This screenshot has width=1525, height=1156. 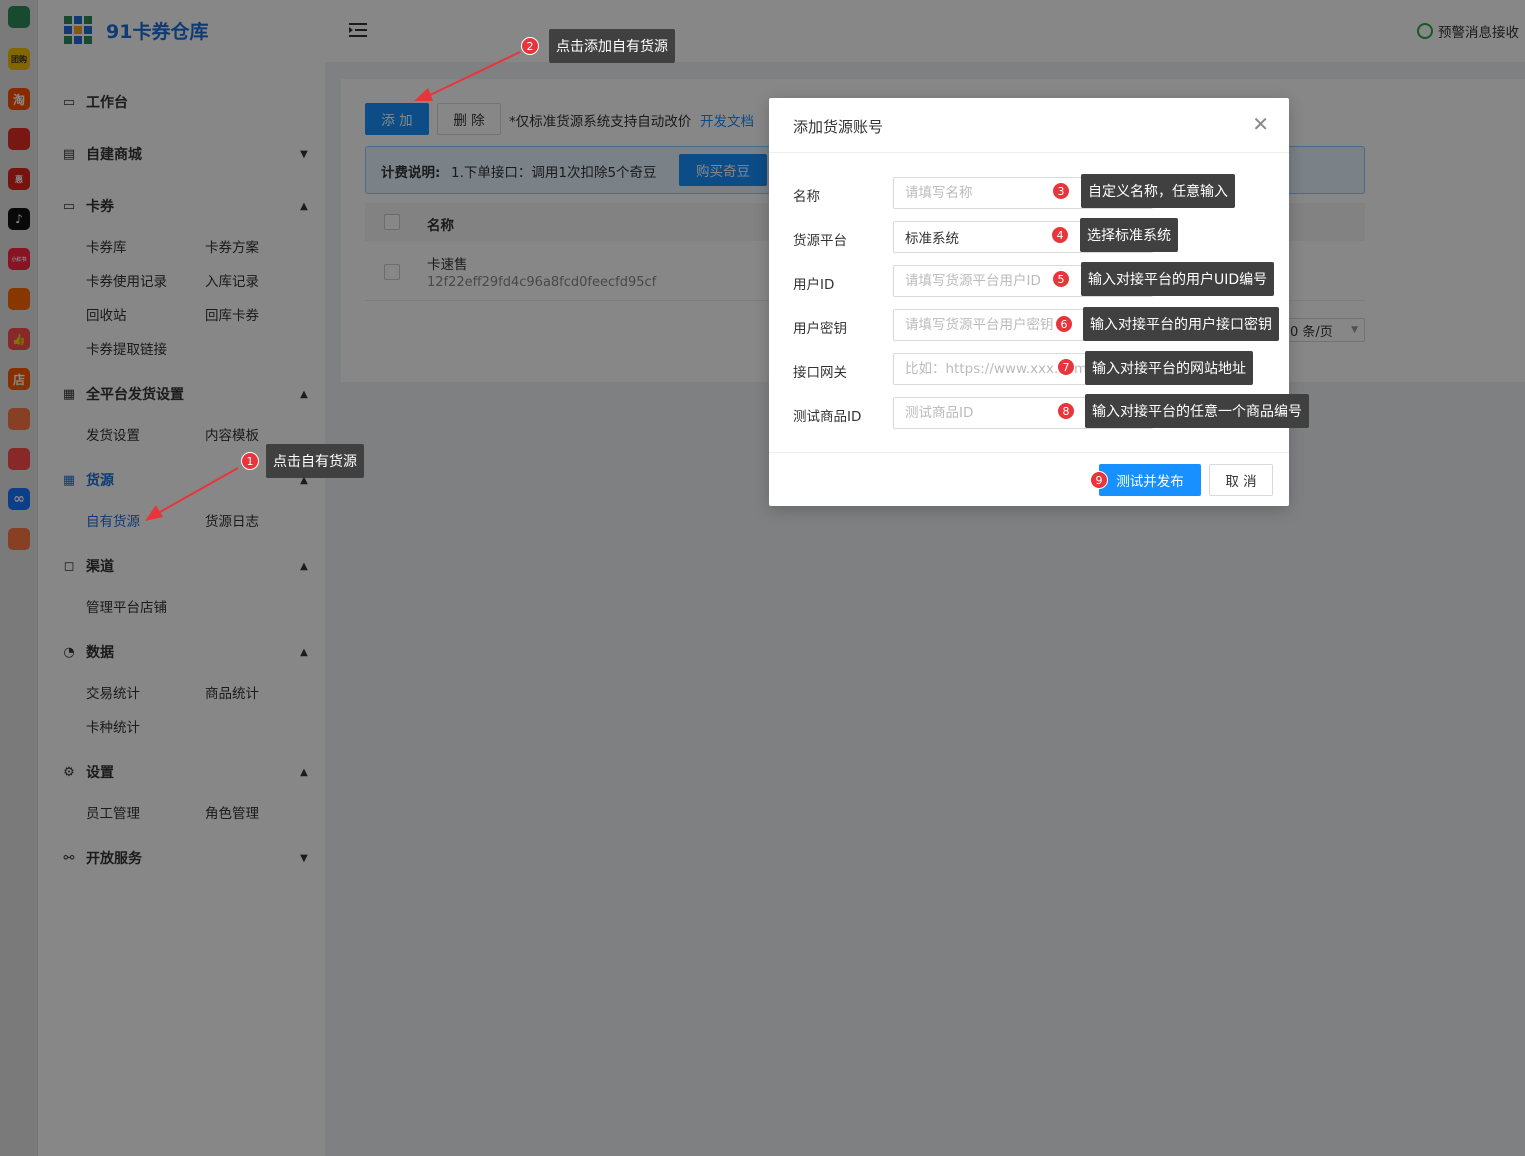 What do you see at coordinates (1260, 124) in the screenshot?
I see `close-icon: ✕` at bounding box center [1260, 124].